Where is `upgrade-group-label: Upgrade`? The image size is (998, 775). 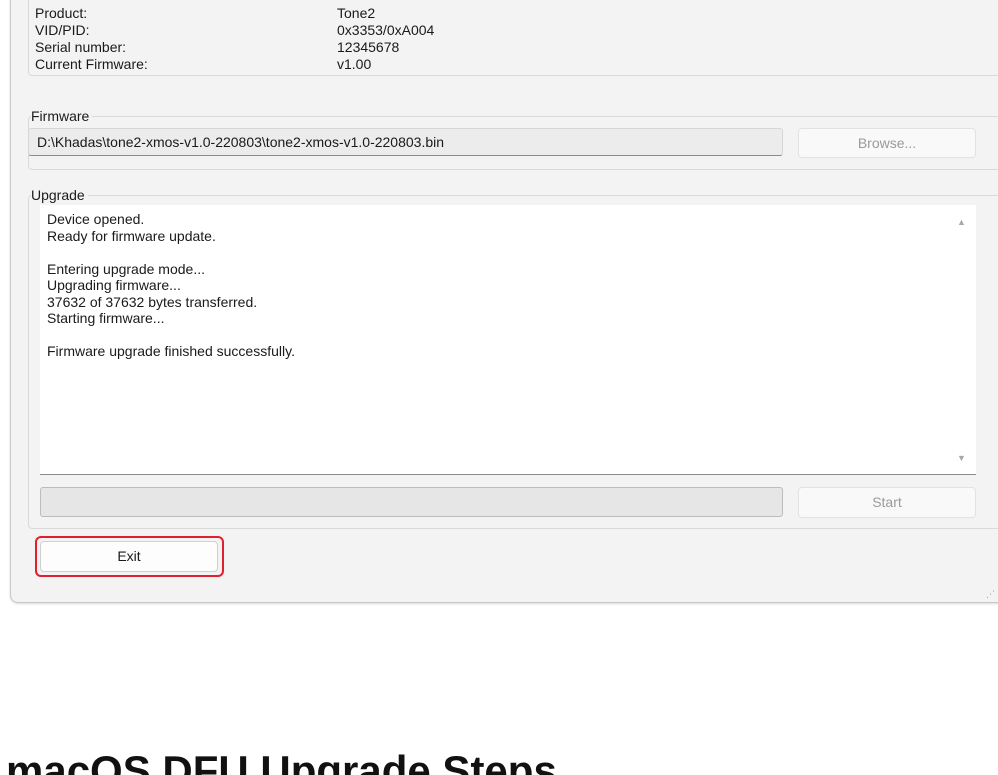
upgrade-group-label: Upgrade is located at coordinates (59, 195).